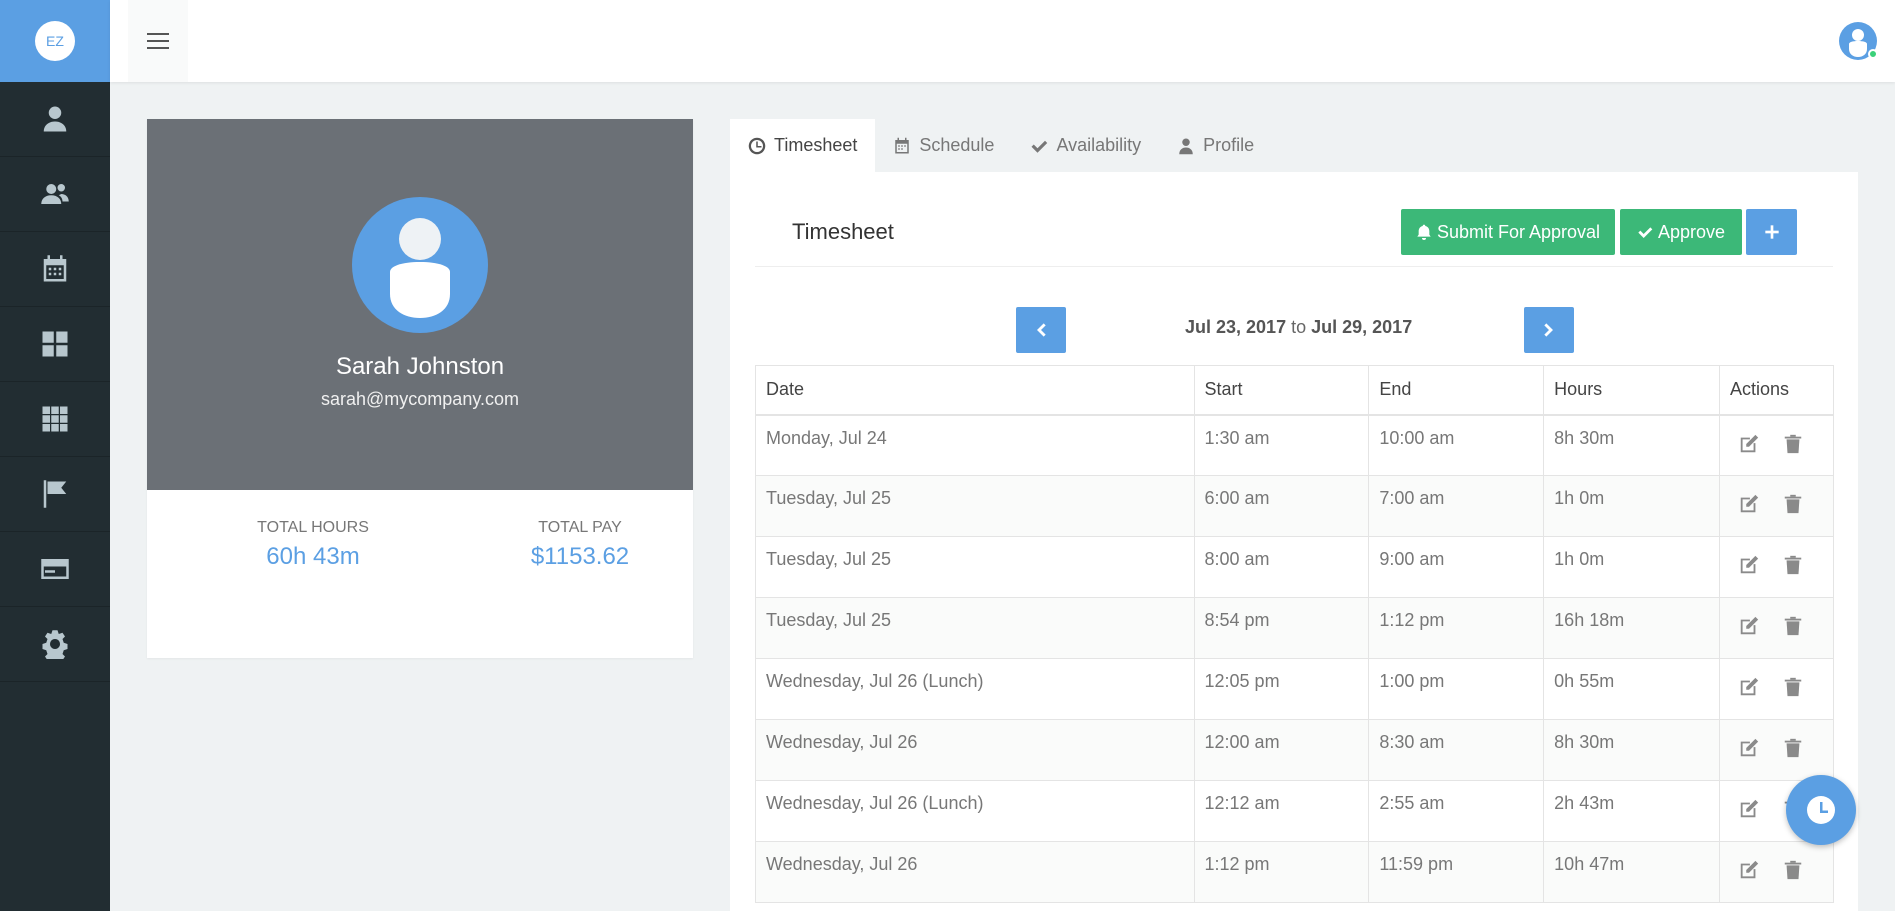  I want to click on plus-icon, so click(1771, 232).